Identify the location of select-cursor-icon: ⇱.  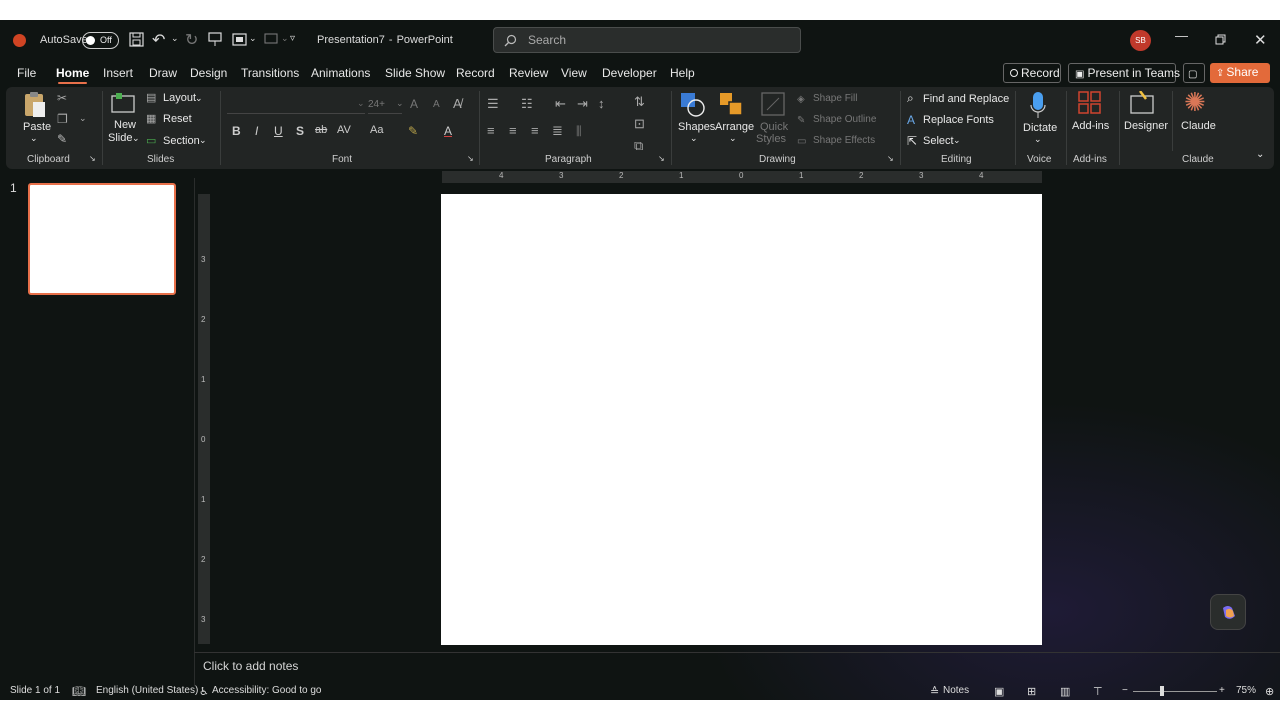
(912, 141).